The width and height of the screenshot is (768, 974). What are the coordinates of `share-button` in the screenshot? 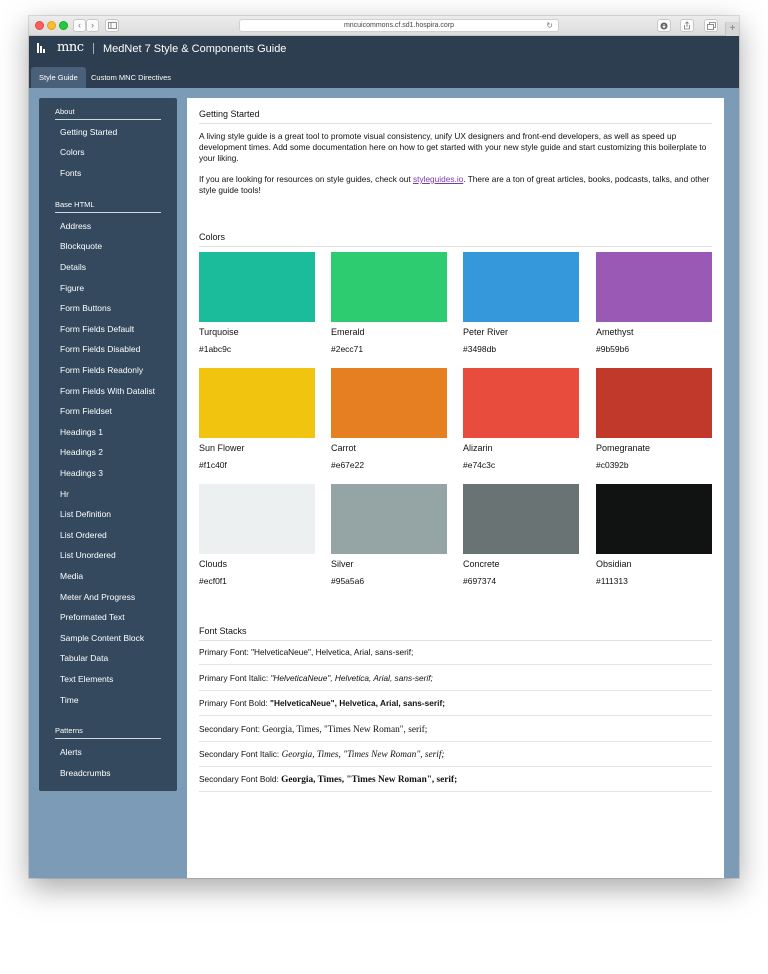 It's located at (687, 25).